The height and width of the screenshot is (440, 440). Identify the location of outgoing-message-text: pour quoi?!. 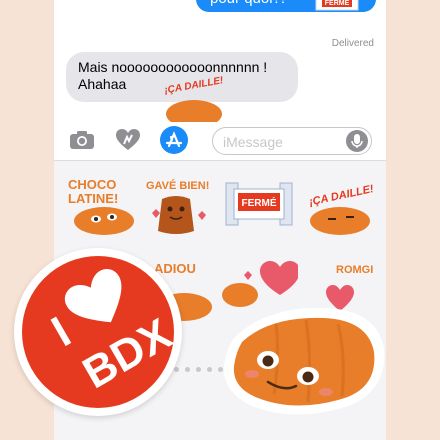
(247, 6).